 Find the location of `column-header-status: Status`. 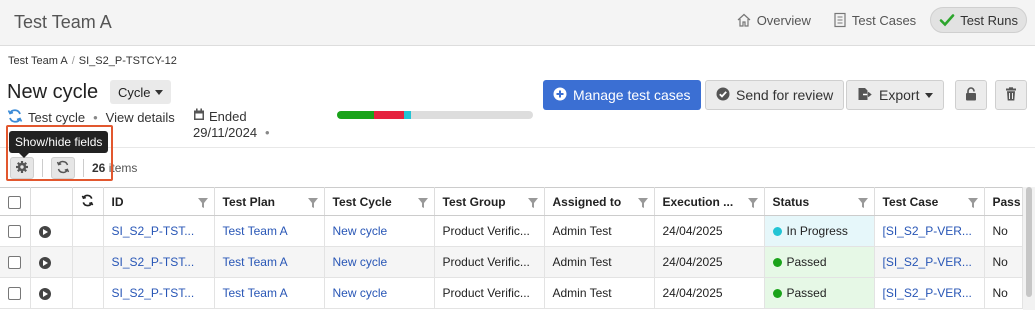

column-header-status: Status is located at coordinates (819, 201).